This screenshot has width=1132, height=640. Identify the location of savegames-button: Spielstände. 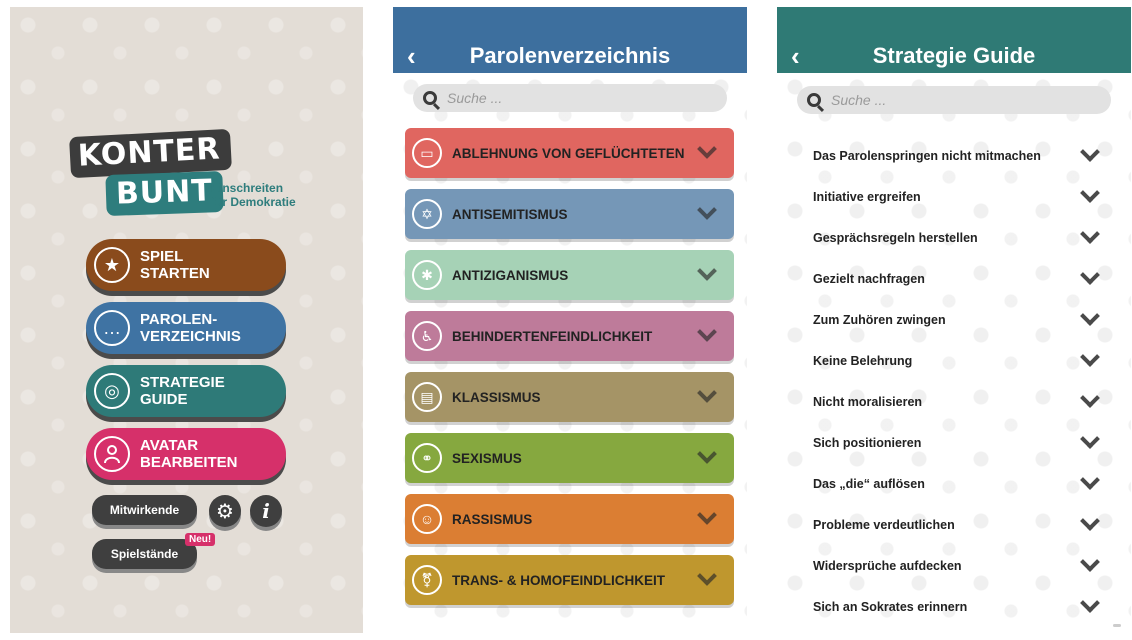
(144, 554).